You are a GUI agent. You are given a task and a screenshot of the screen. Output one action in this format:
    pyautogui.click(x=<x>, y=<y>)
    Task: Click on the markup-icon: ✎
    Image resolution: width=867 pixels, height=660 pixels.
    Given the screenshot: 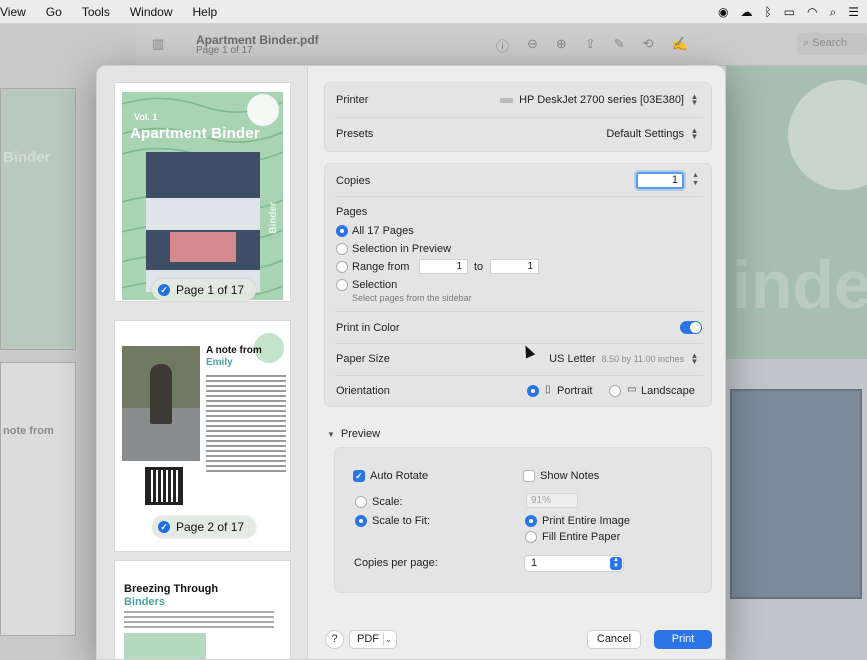 What is the action you would take?
    pyautogui.click(x=619, y=45)
    